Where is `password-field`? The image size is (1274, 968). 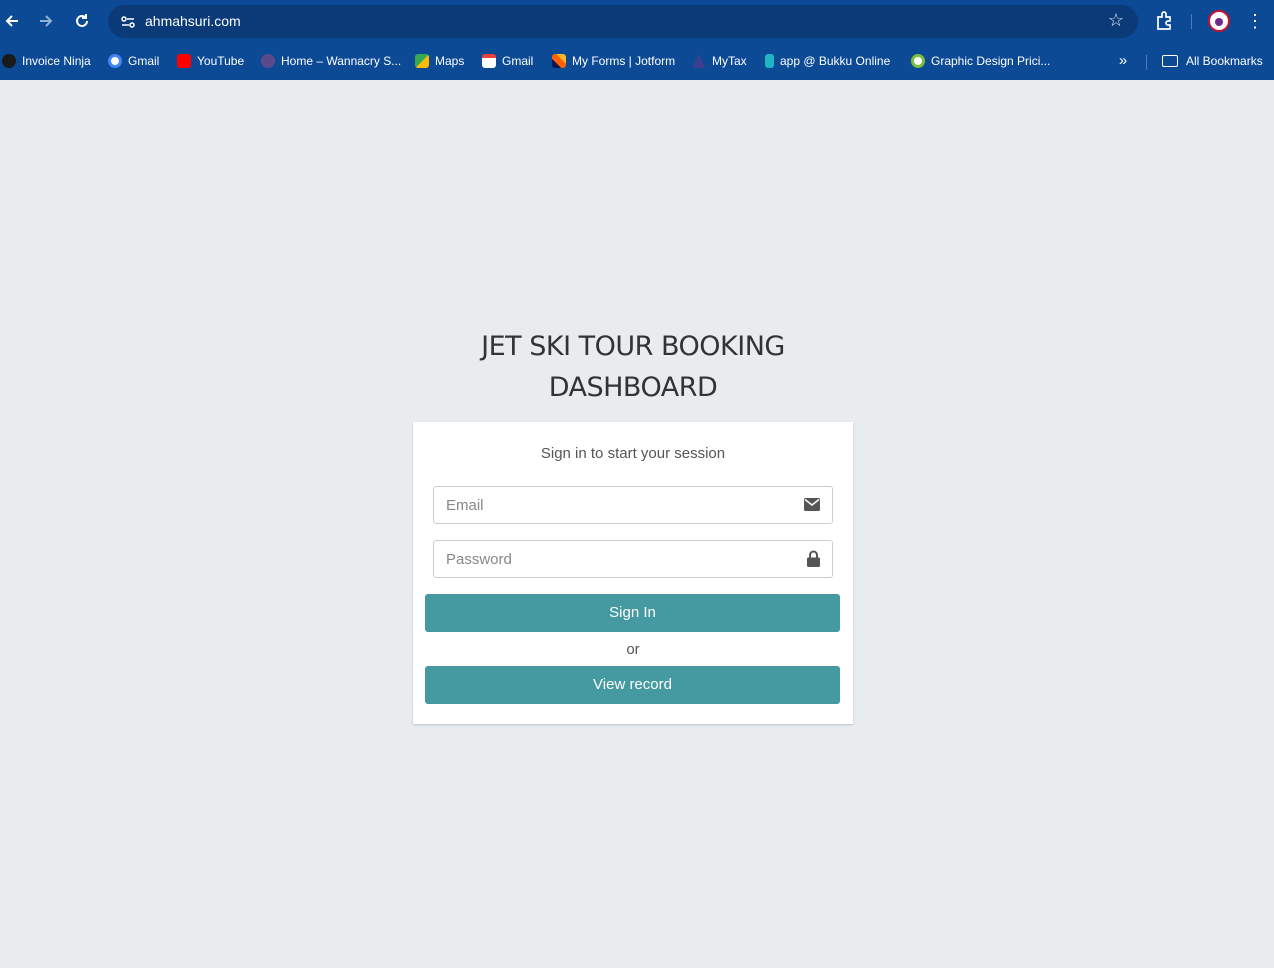 password-field is located at coordinates (633, 559).